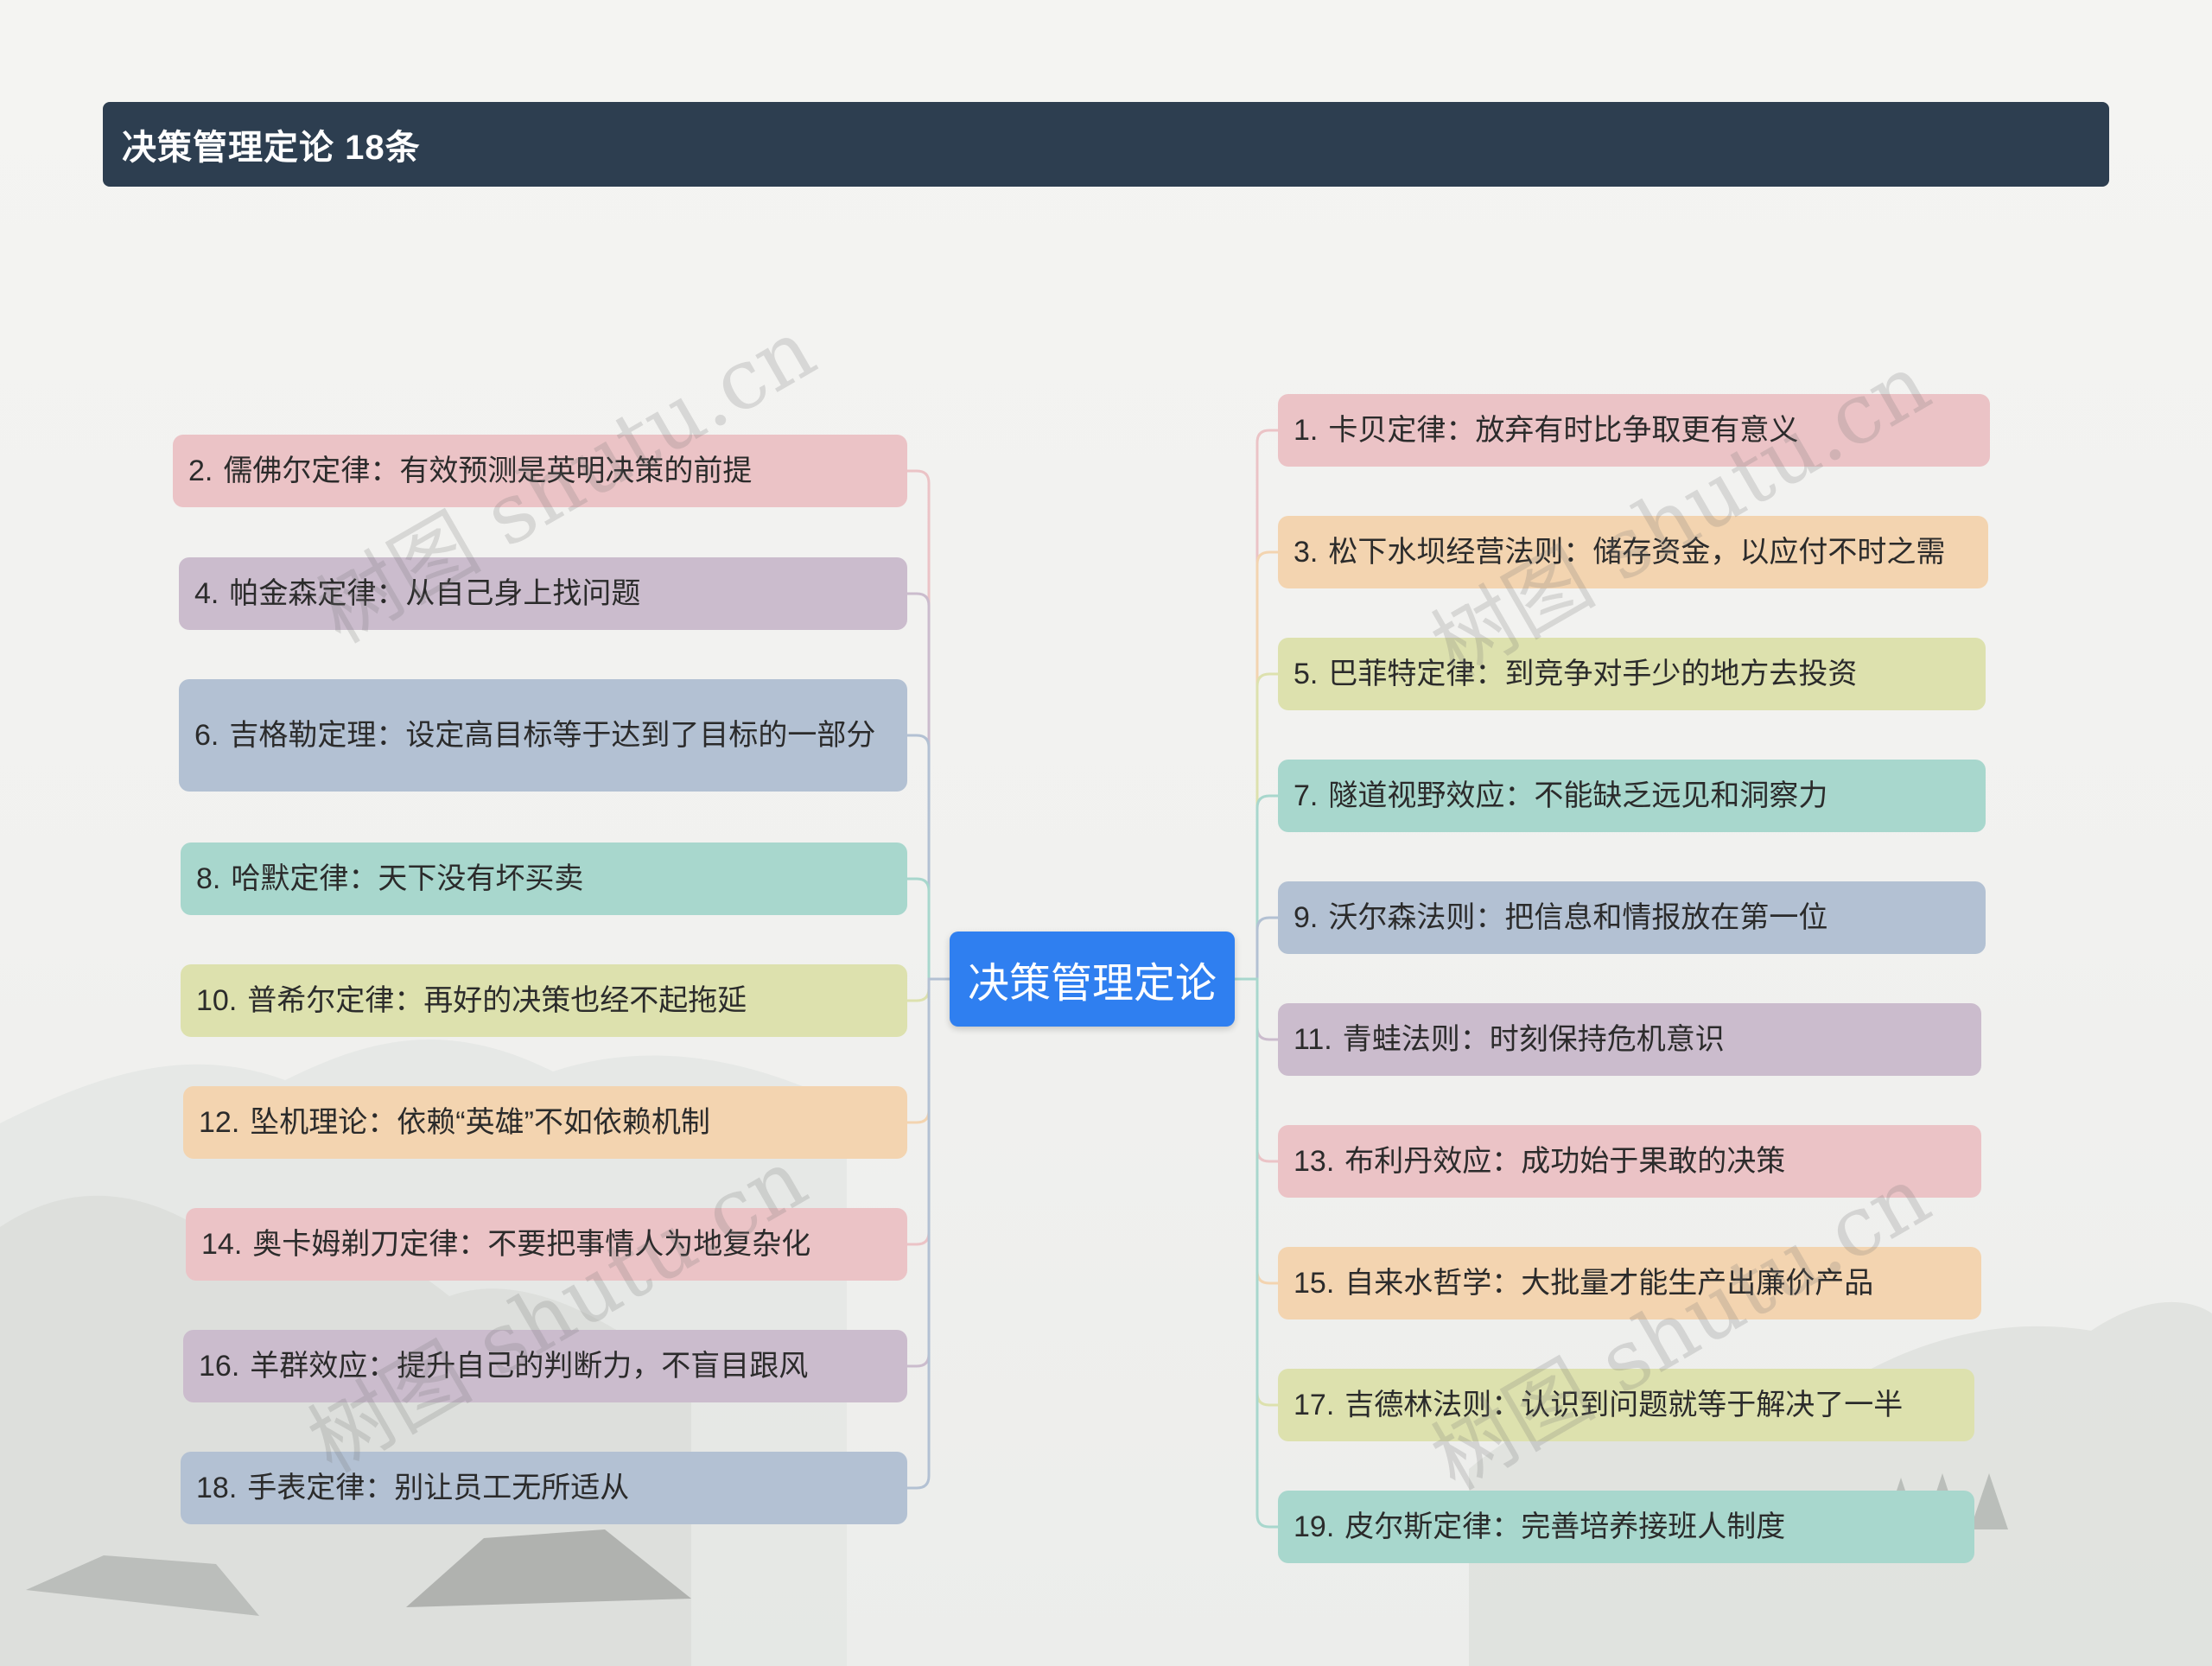 The image size is (2212, 1666). What do you see at coordinates (1533, 1040) in the screenshot?
I see `node-text: 青蛙法则：时刻保持危机意识` at bounding box center [1533, 1040].